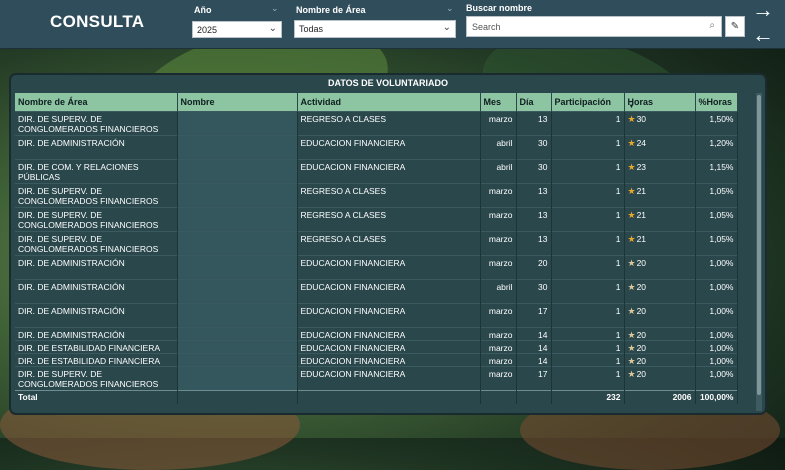 This screenshot has width=785, height=470. Describe the element at coordinates (389, 219) in the screenshot. I see `cell-actividad: REGRESO A CLASES` at that location.